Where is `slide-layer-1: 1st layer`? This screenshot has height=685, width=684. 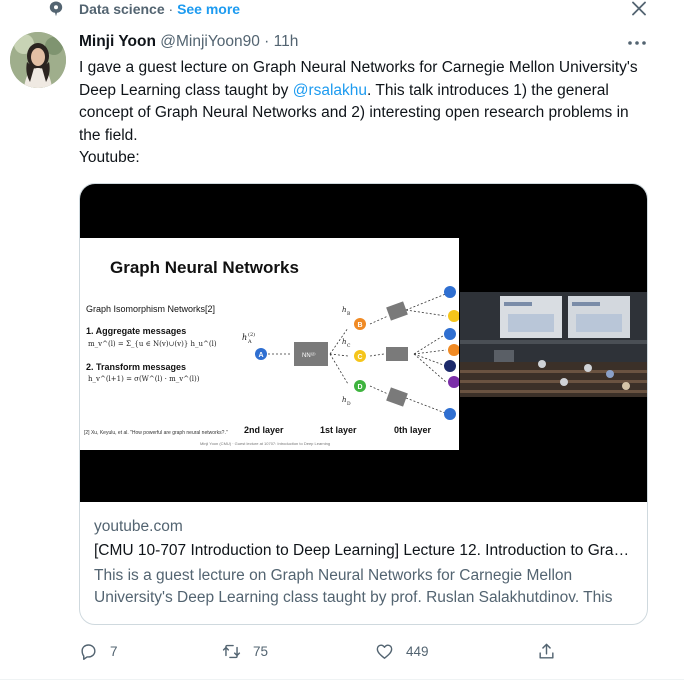 slide-layer-1: 1st layer is located at coordinates (338, 430).